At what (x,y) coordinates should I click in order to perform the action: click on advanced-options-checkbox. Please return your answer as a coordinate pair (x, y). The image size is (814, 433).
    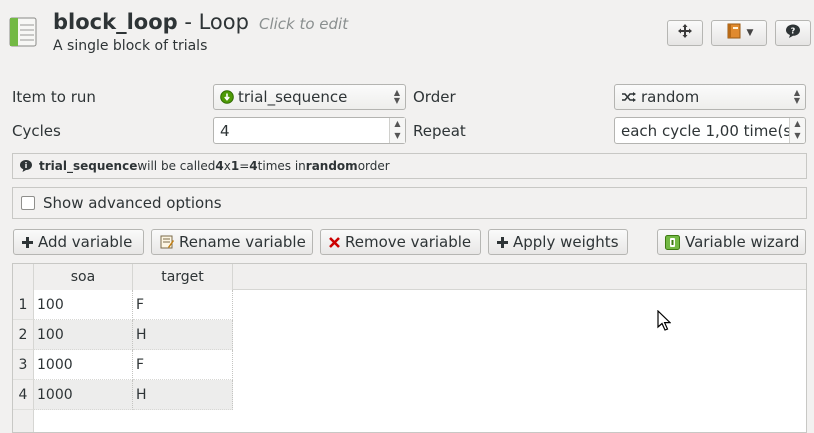
    Looking at the image, I should click on (28, 203).